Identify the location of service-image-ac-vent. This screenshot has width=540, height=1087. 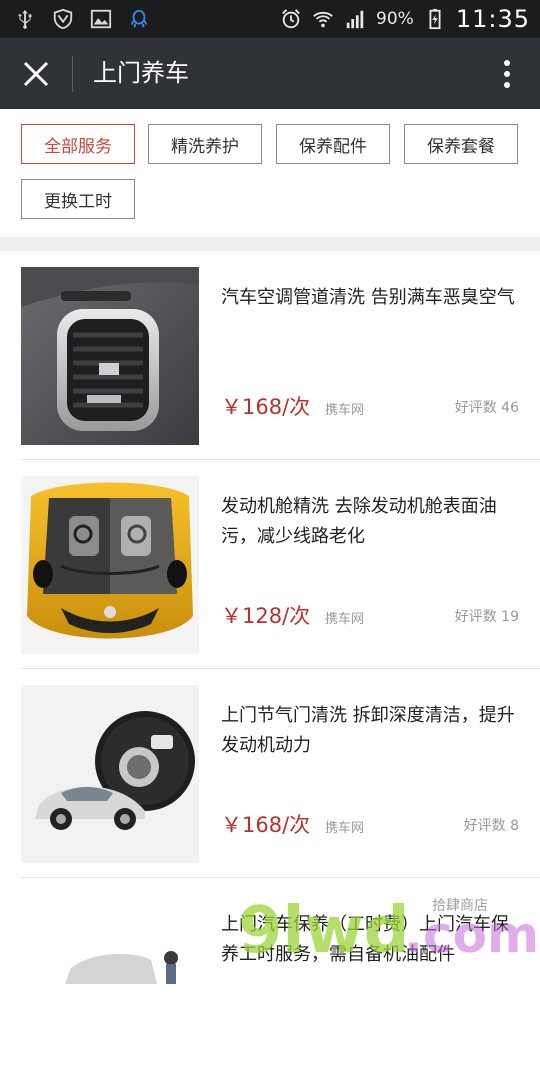
(110, 356).